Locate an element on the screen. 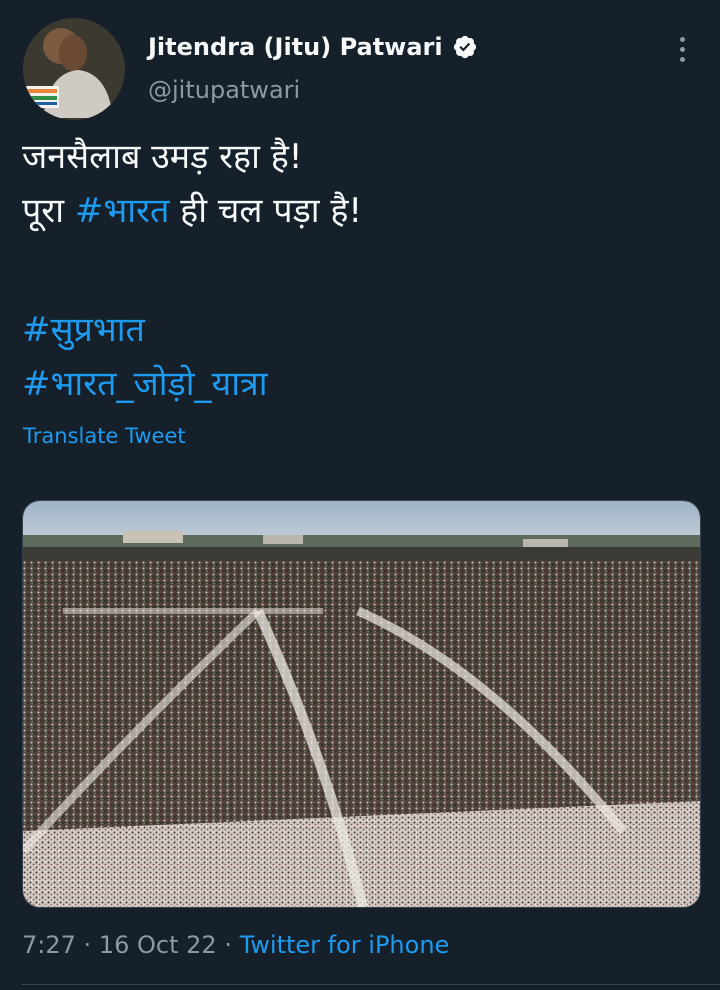 Image resolution: width=720 pixels, height=990 pixels. tweet-source-link: Twitter for iPhone is located at coordinates (345, 945).